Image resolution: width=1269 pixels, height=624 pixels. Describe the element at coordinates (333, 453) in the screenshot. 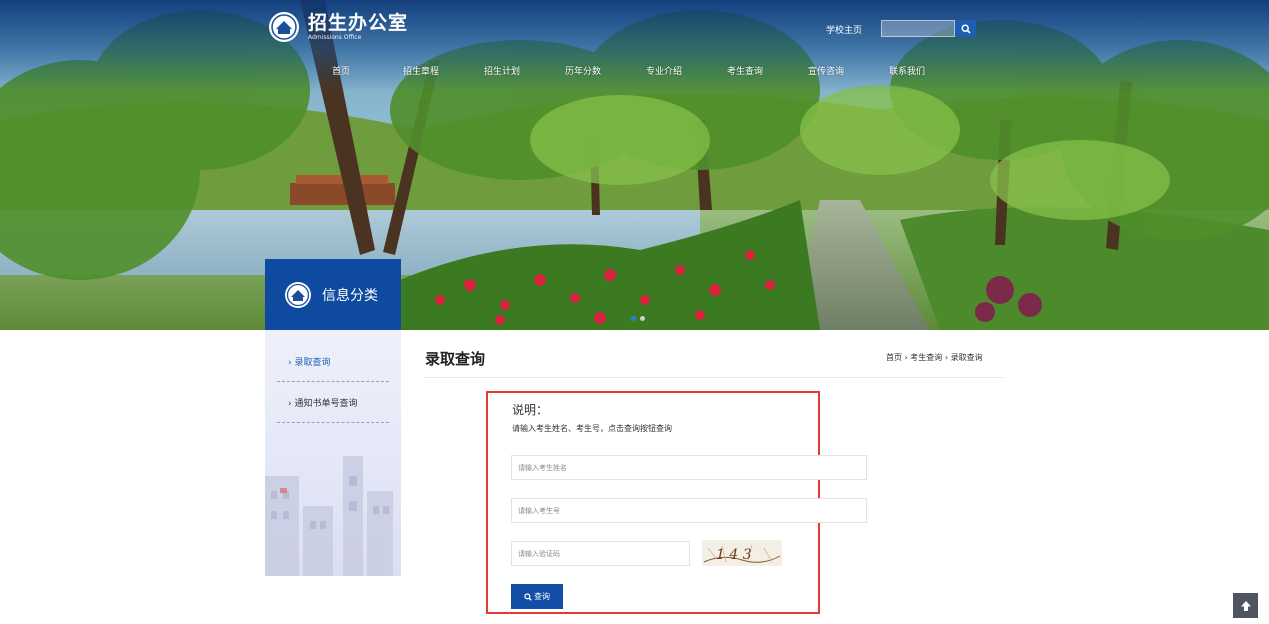

I see `sidebar: › 录取查询 › 通知书单号查询` at that location.